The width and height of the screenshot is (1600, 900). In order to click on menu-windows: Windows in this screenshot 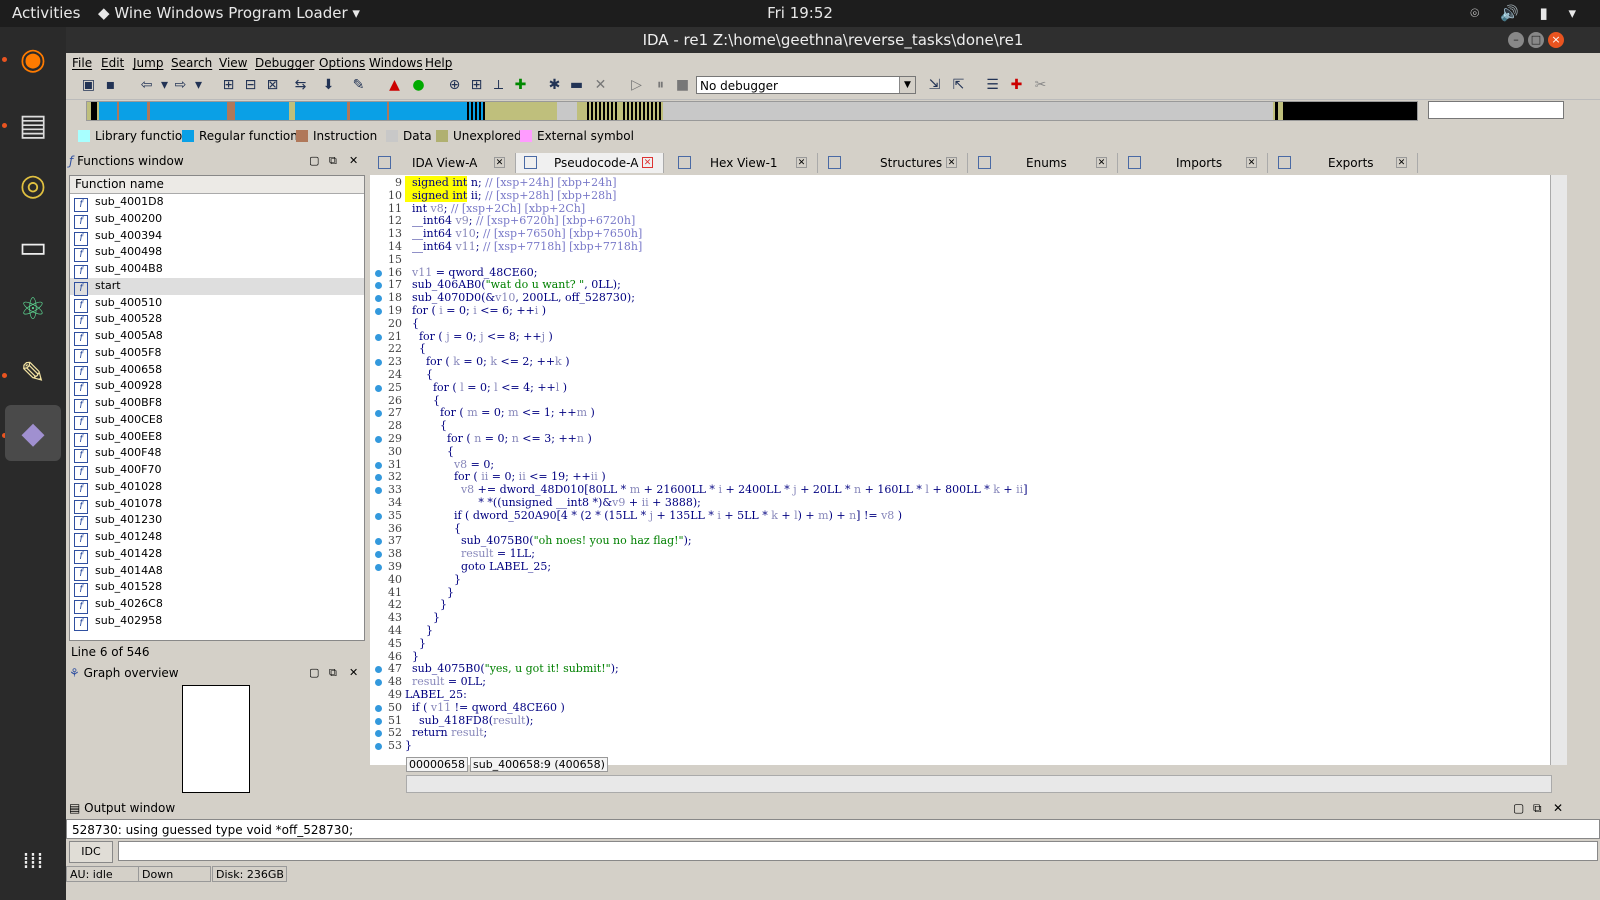, I will do `click(396, 63)`.